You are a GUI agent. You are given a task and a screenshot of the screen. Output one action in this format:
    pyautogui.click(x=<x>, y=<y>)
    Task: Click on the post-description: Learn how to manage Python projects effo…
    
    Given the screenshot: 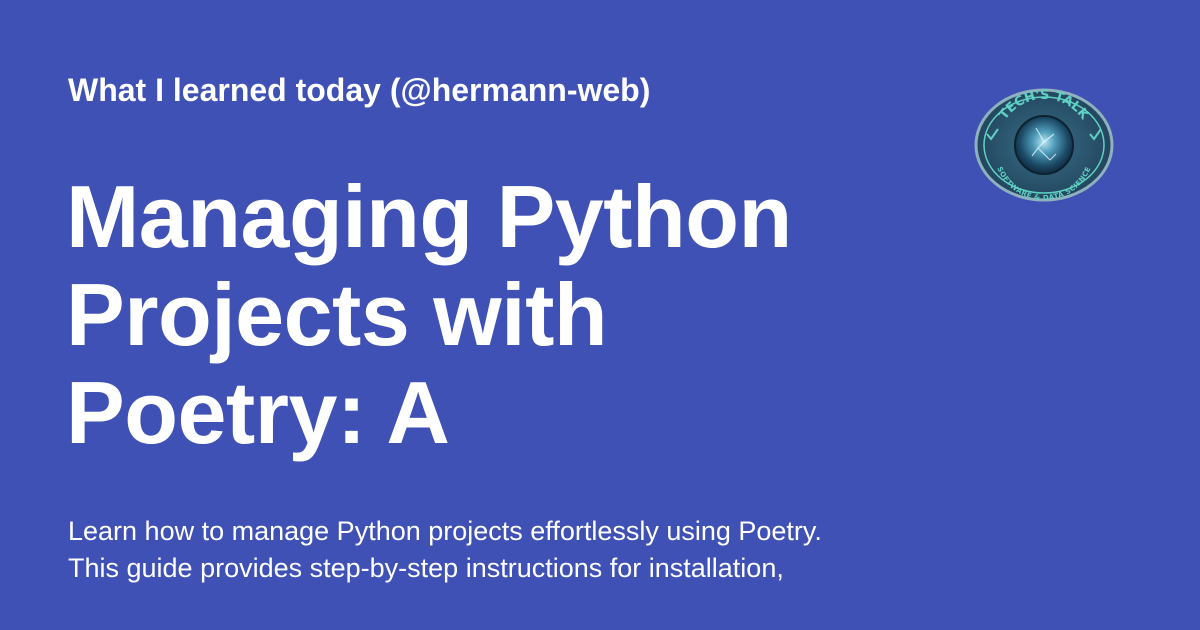 What is the action you would take?
    pyautogui.click(x=498, y=550)
    